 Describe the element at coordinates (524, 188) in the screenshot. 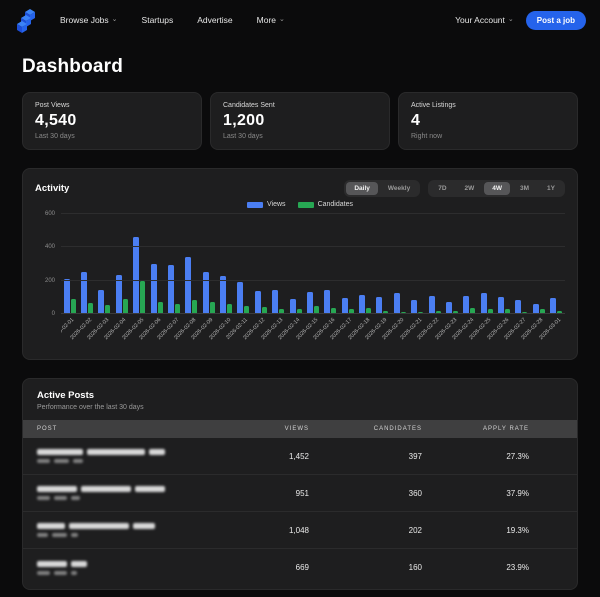

I see `range-3m: 3M` at that location.